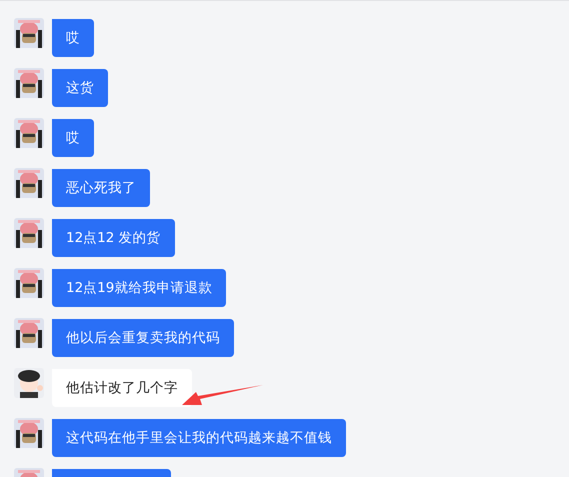 This screenshot has width=569, height=477. I want to click on message-bubble: 恶心死我了, so click(101, 188).